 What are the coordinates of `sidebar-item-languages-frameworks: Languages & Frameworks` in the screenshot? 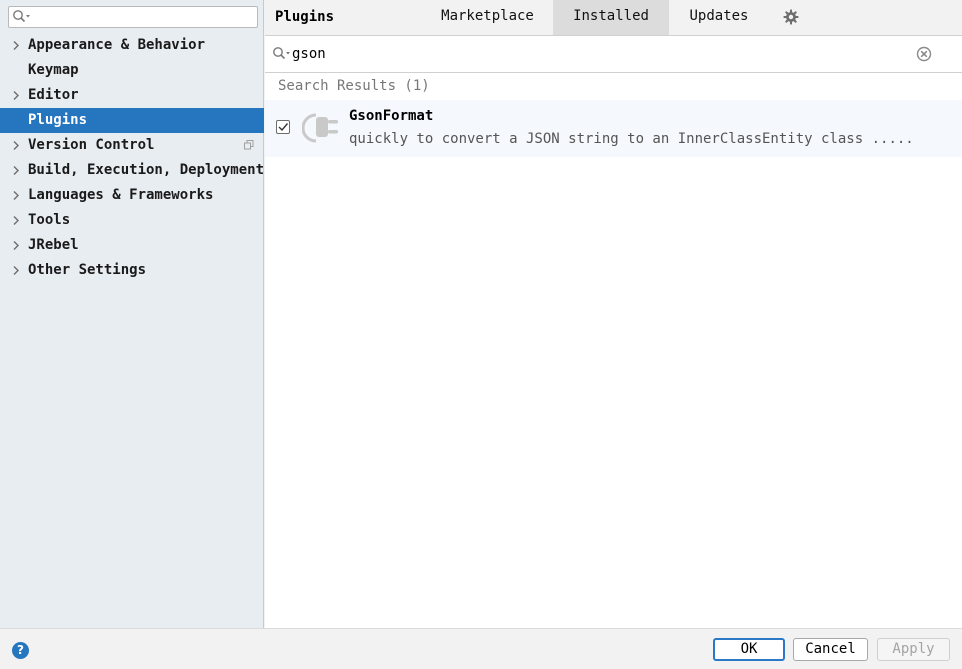 It's located at (132, 195).